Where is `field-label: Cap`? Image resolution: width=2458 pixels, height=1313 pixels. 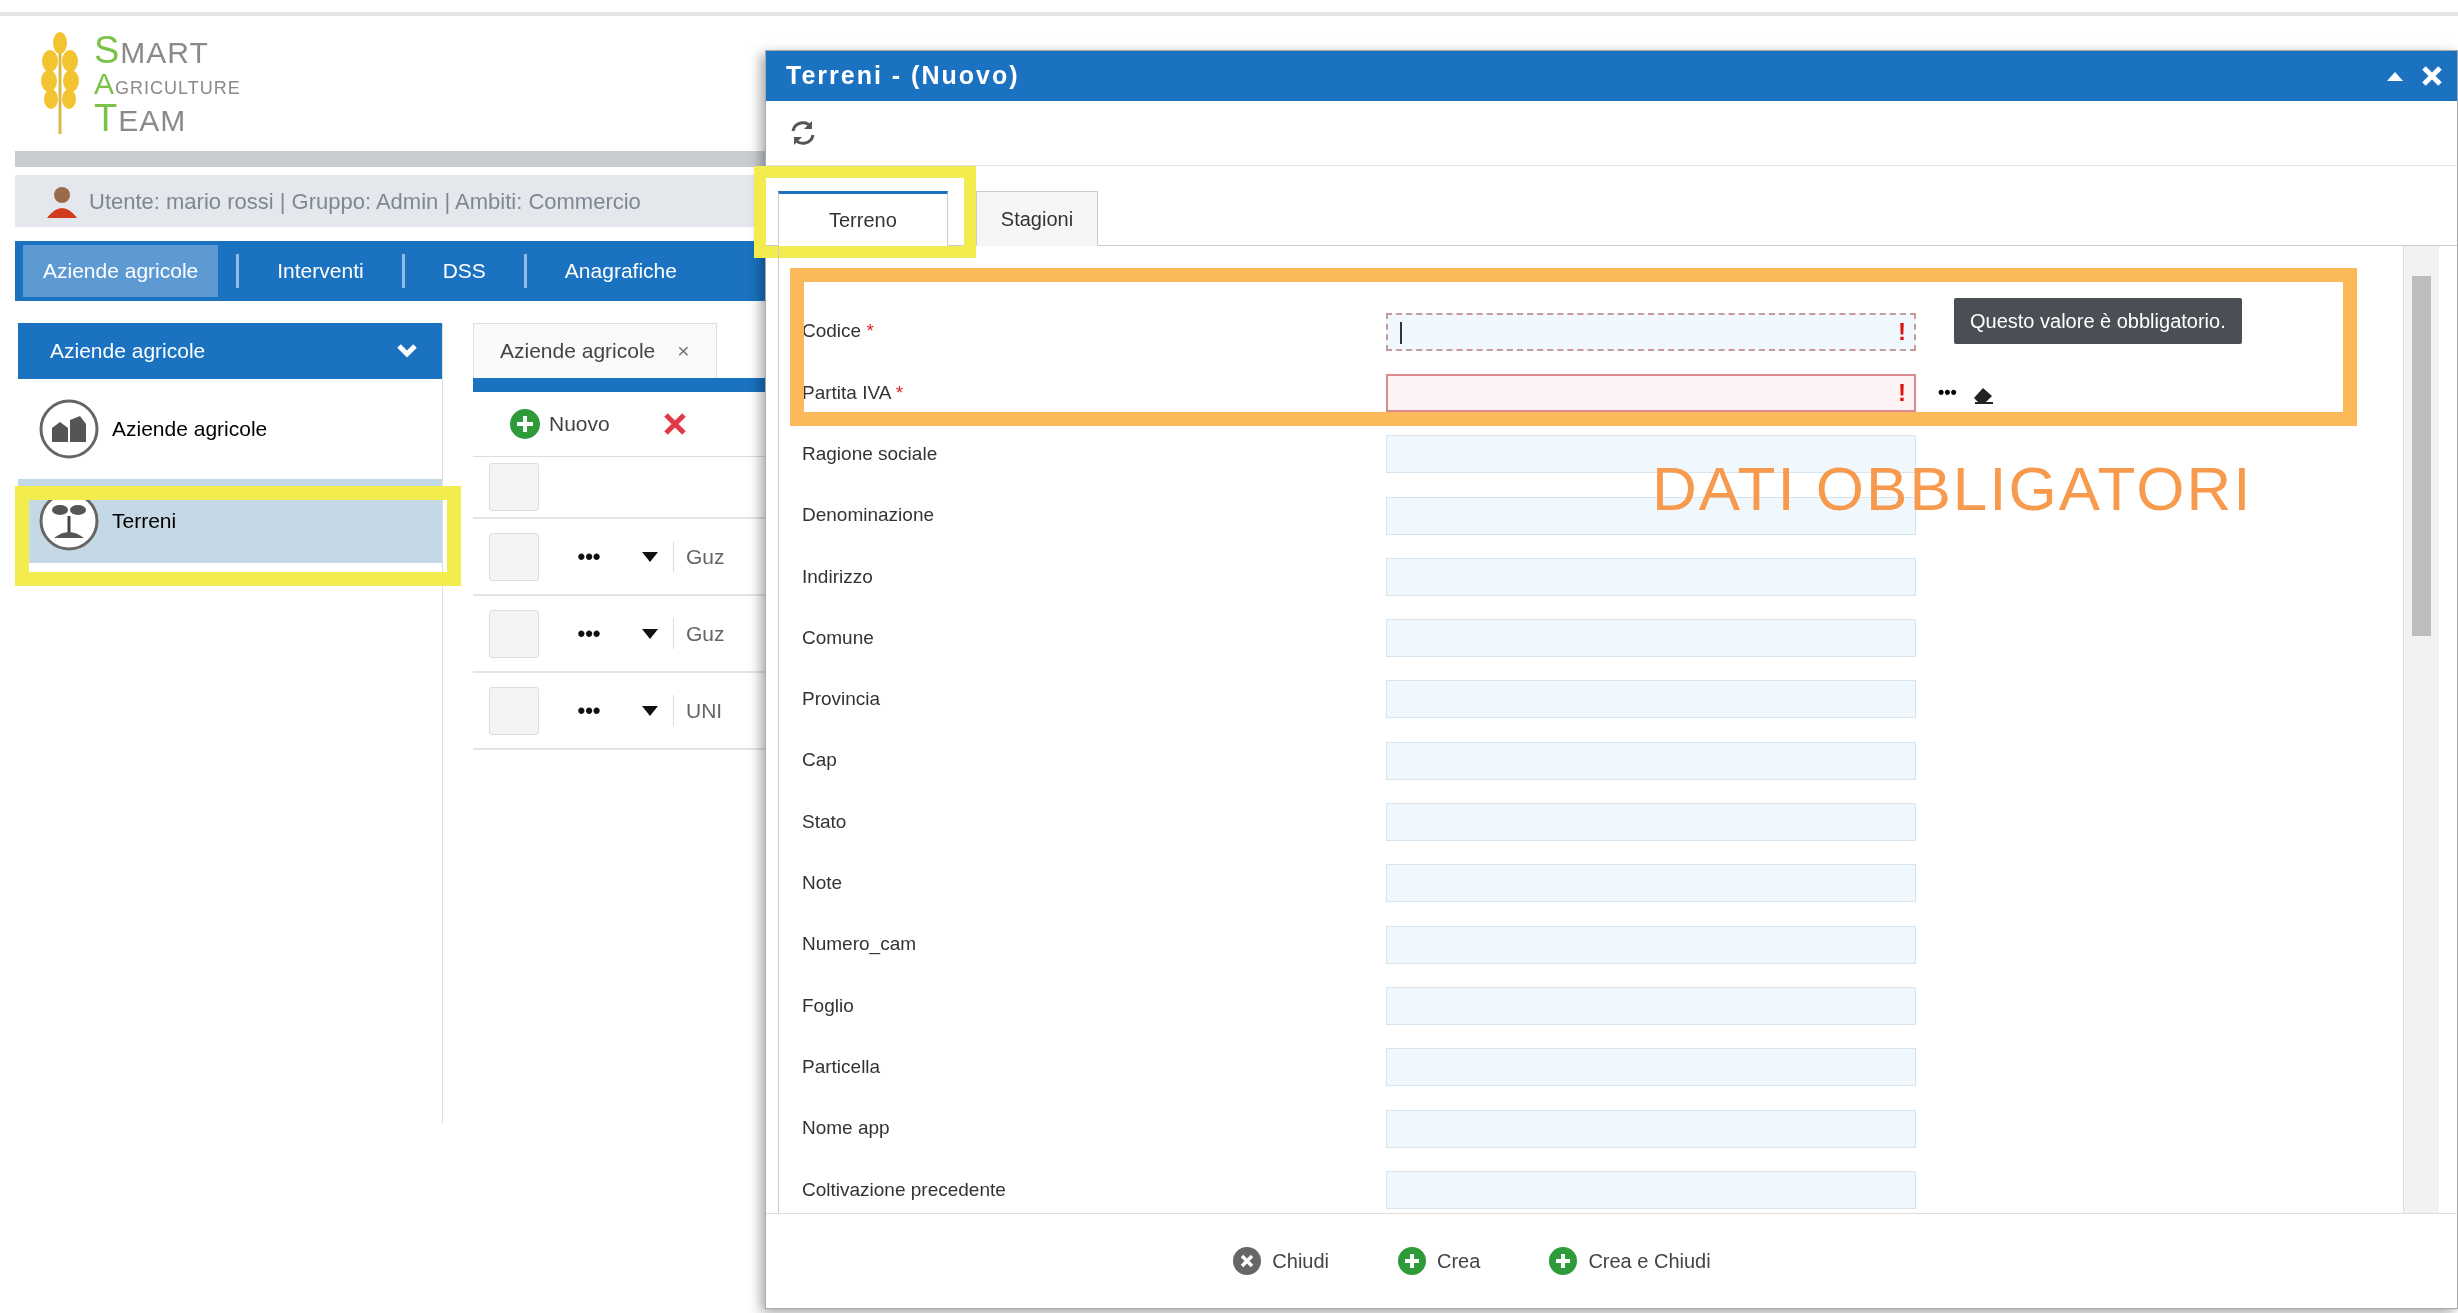
field-label: Cap is located at coordinates (820, 760).